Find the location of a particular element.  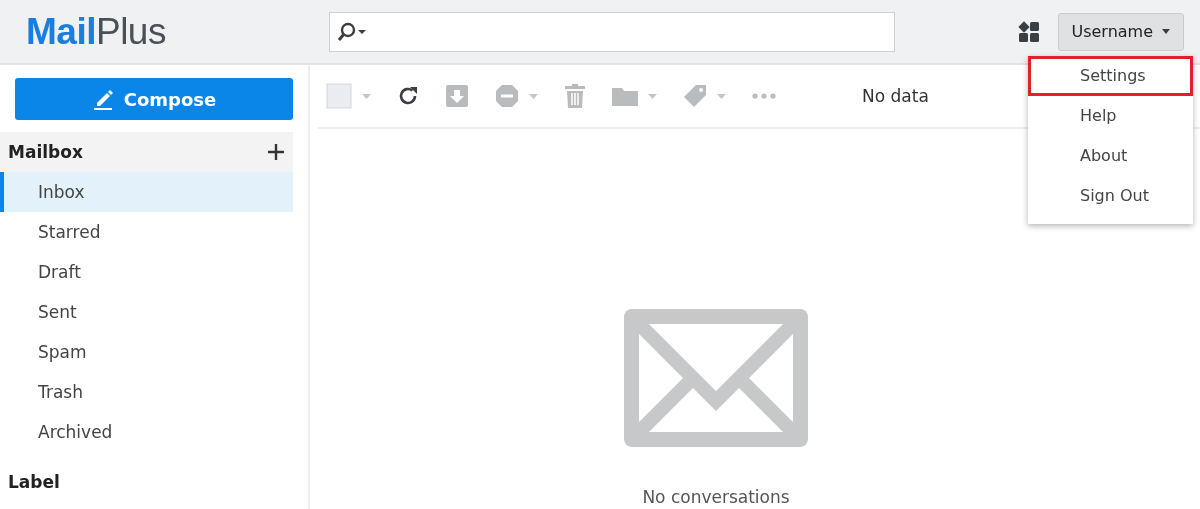

section-heading: Label is located at coordinates (34, 482).